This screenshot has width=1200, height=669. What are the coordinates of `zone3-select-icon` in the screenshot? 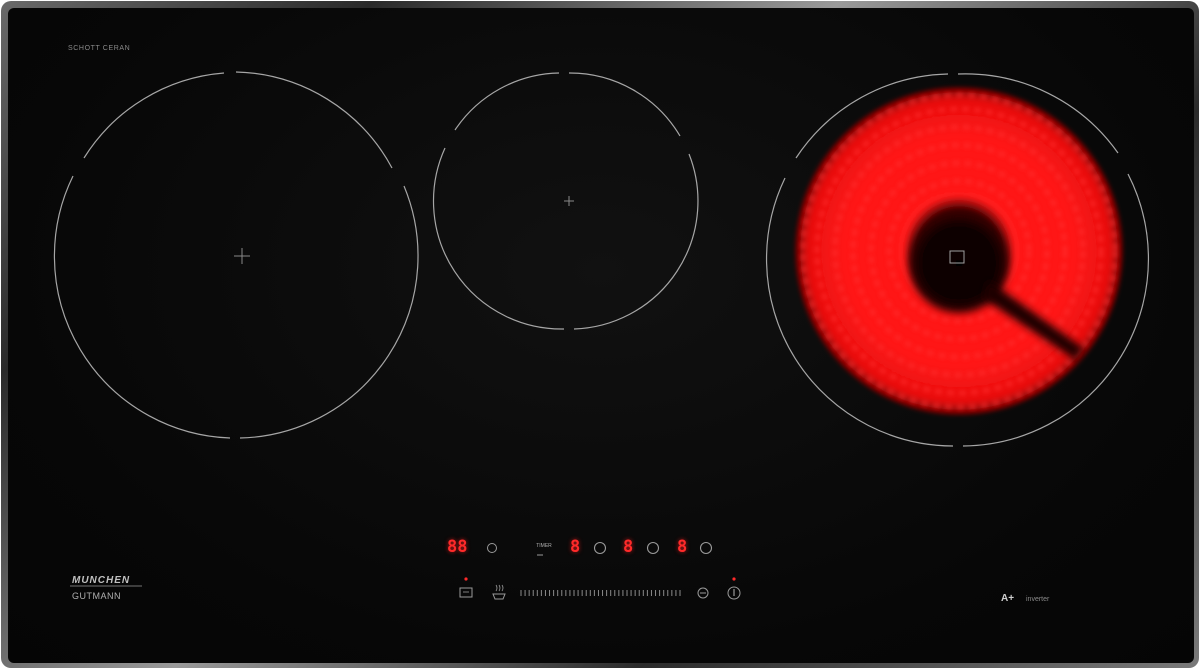 It's located at (706, 548).